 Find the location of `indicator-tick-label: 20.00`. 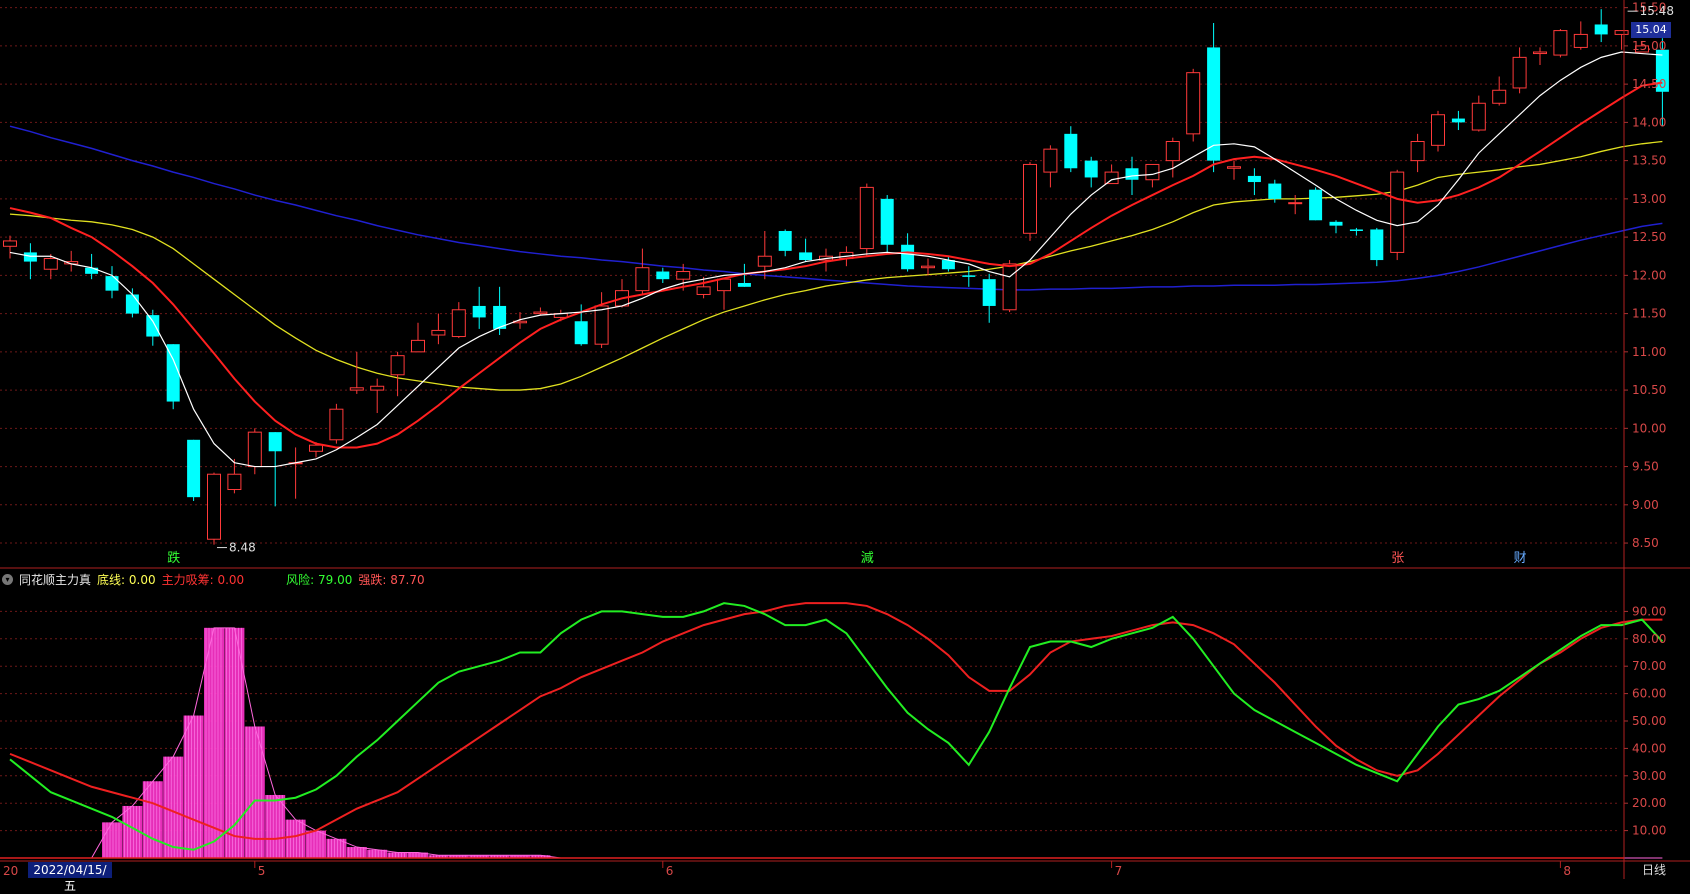

indicator-tick-label: 20.00 is located at coordinates (1649, 803).